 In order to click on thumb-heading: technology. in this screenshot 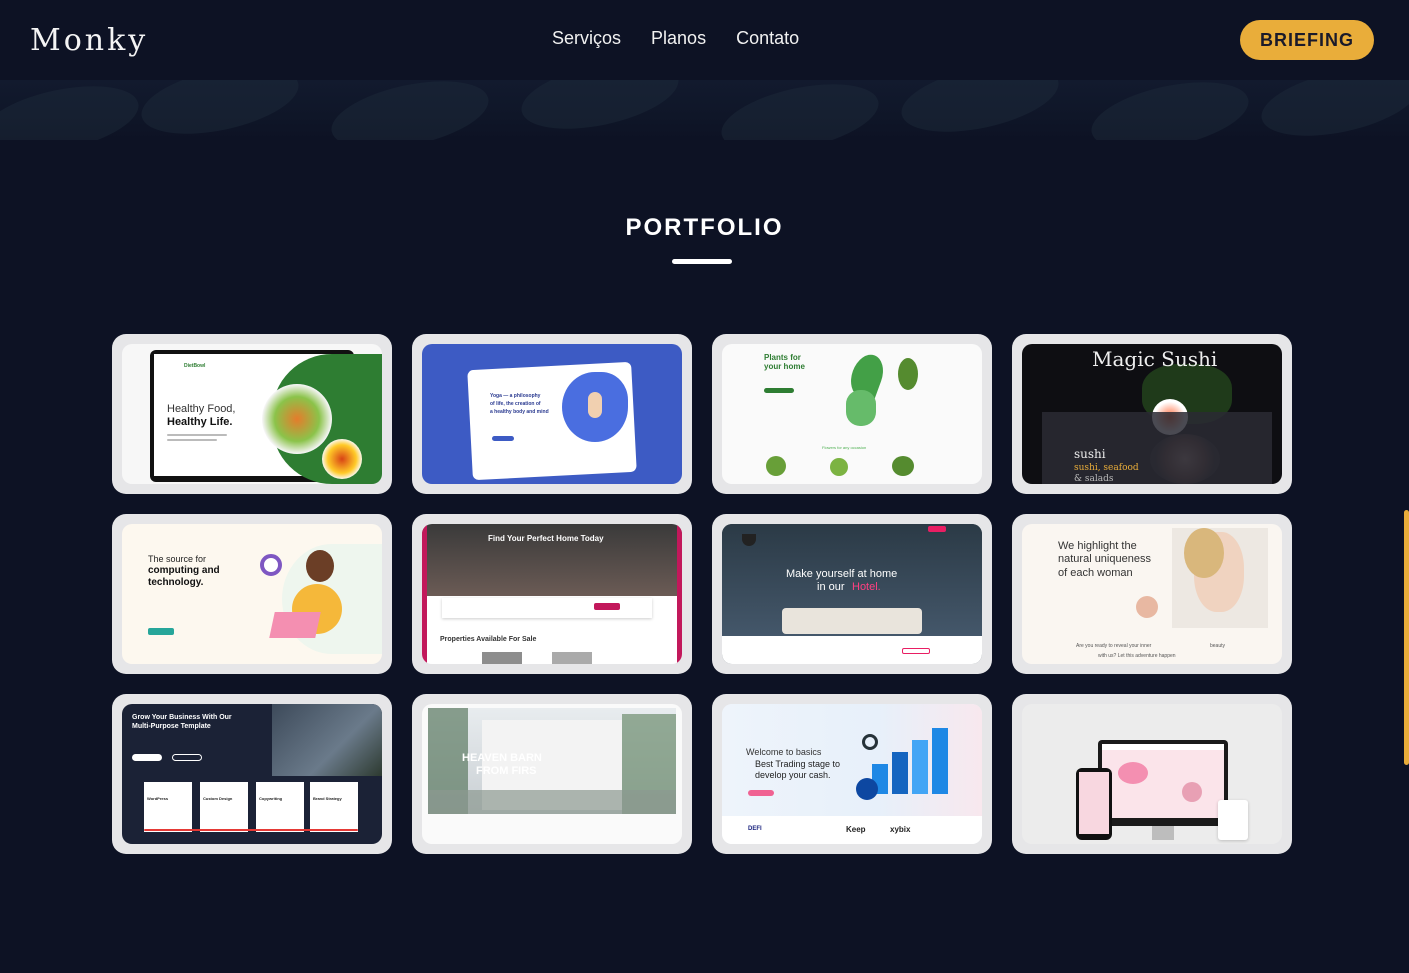, I will do `click(176, 582)`.